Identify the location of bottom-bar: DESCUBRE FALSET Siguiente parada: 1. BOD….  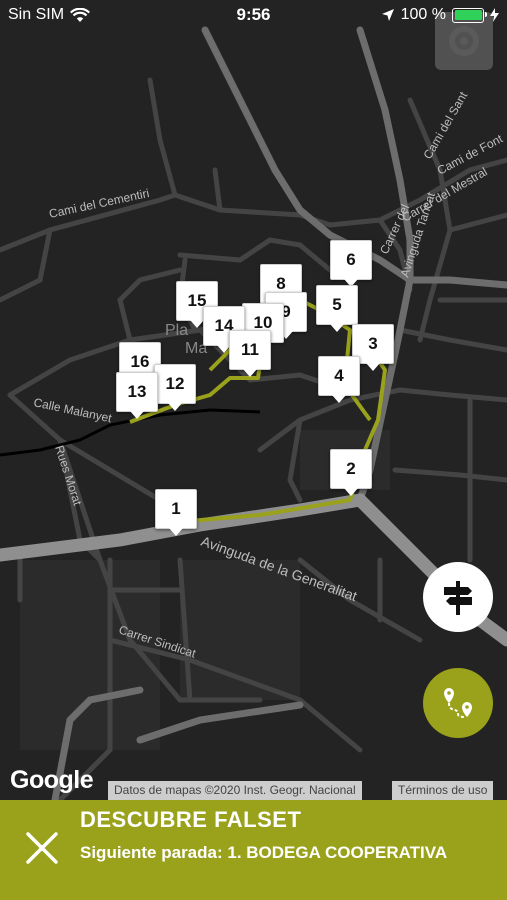
(253, 850).